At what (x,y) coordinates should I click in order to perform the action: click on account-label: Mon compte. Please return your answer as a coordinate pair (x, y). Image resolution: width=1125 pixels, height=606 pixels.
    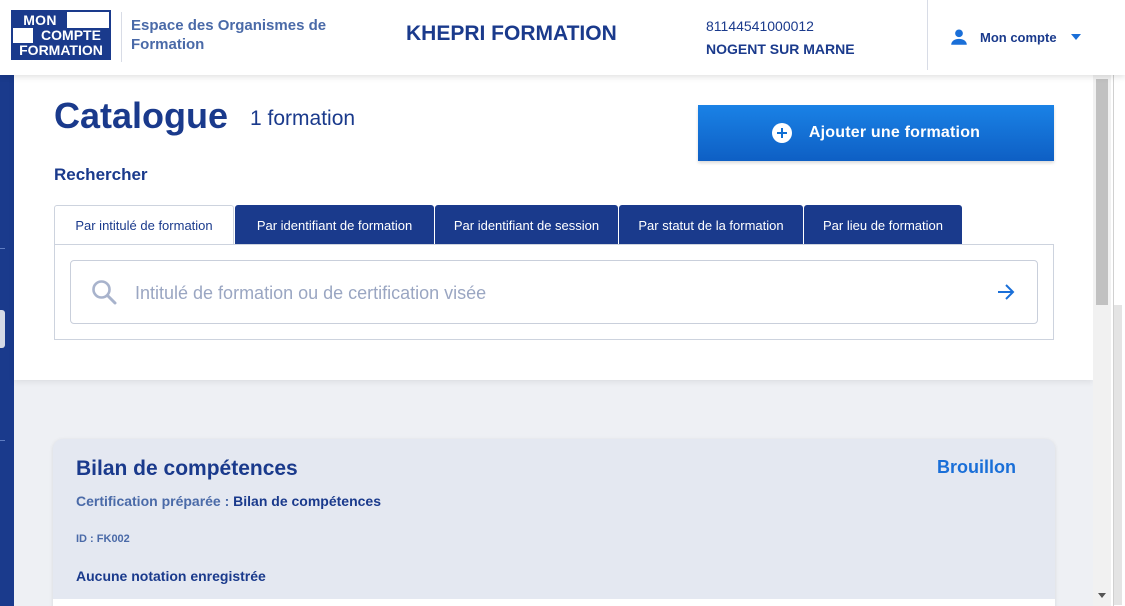
    Looking at the image, I should click on (1018, 37).